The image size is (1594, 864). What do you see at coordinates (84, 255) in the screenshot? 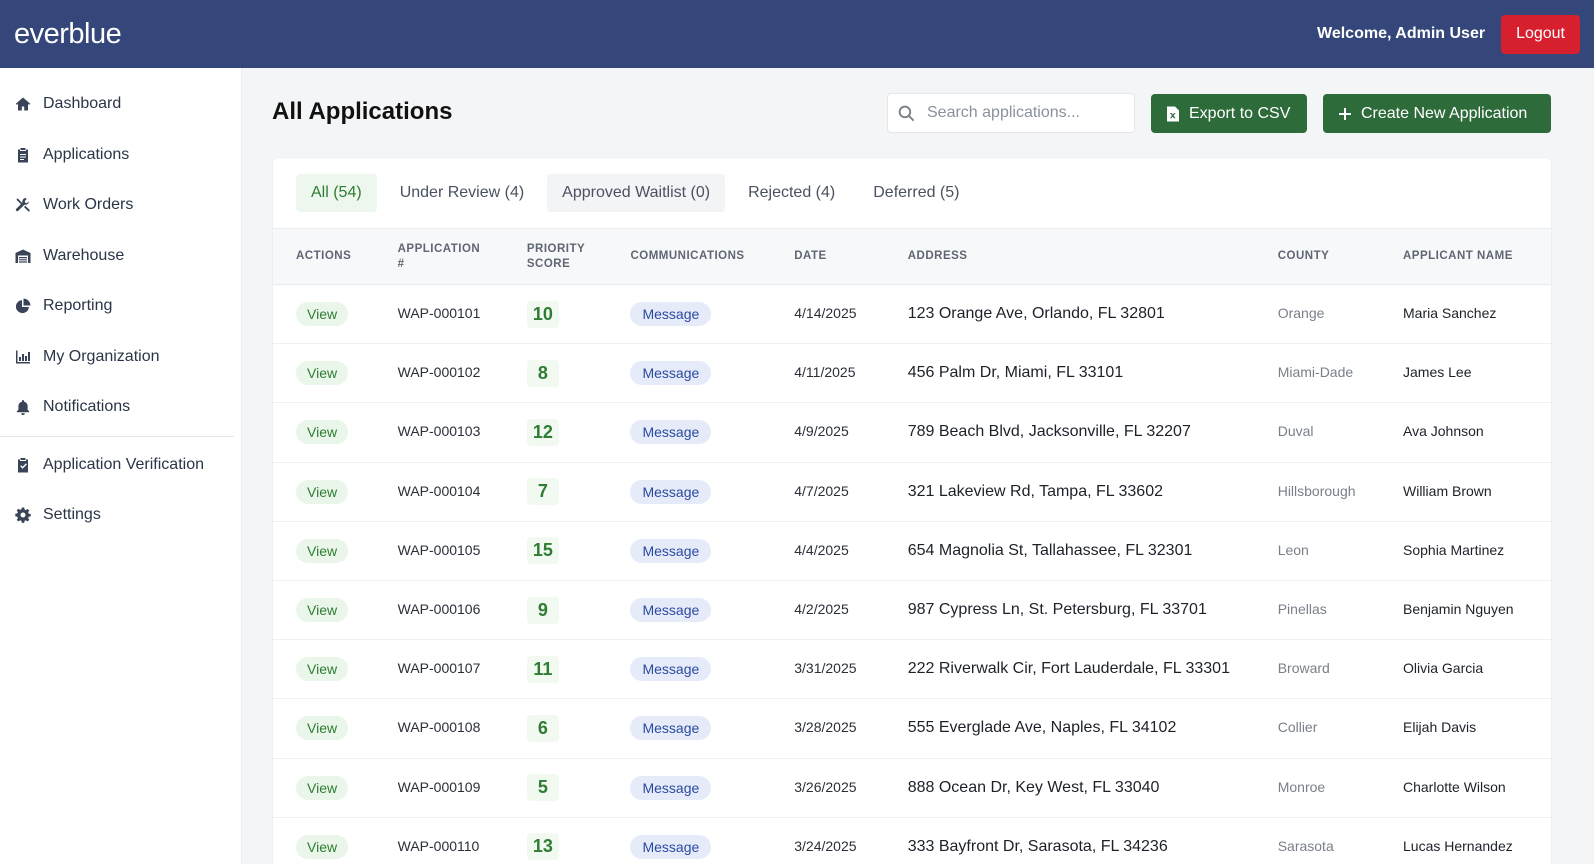
I see `sidebar-item-label: Warehouse` at bounding box center [84, 255].